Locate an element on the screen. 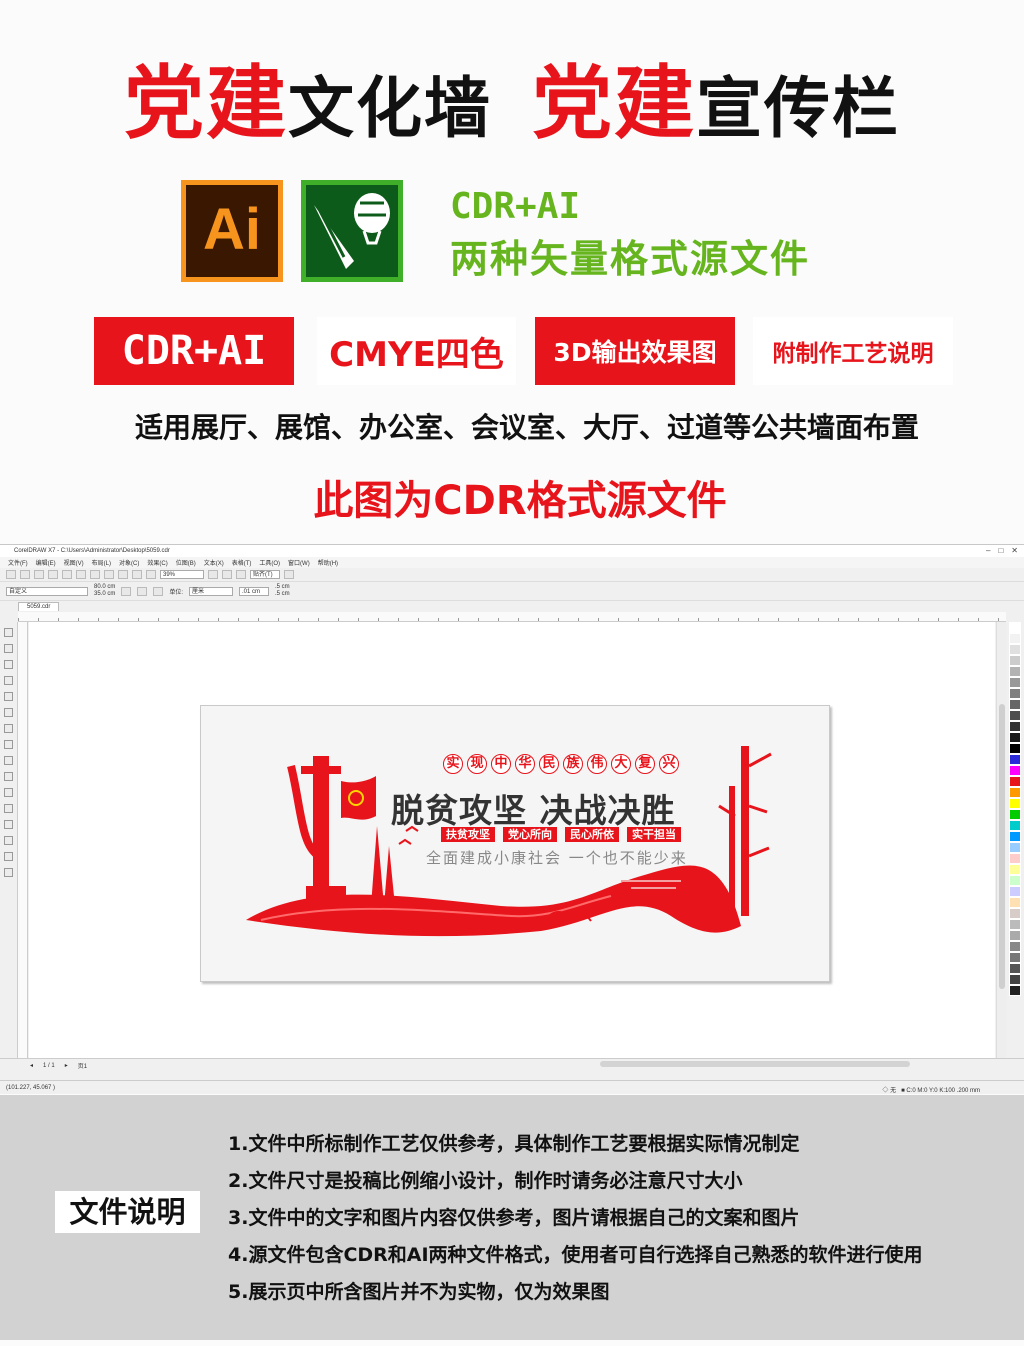 This screenshot has width=1024, height=1346. portrait-icon is located at coordinates (126, 591).